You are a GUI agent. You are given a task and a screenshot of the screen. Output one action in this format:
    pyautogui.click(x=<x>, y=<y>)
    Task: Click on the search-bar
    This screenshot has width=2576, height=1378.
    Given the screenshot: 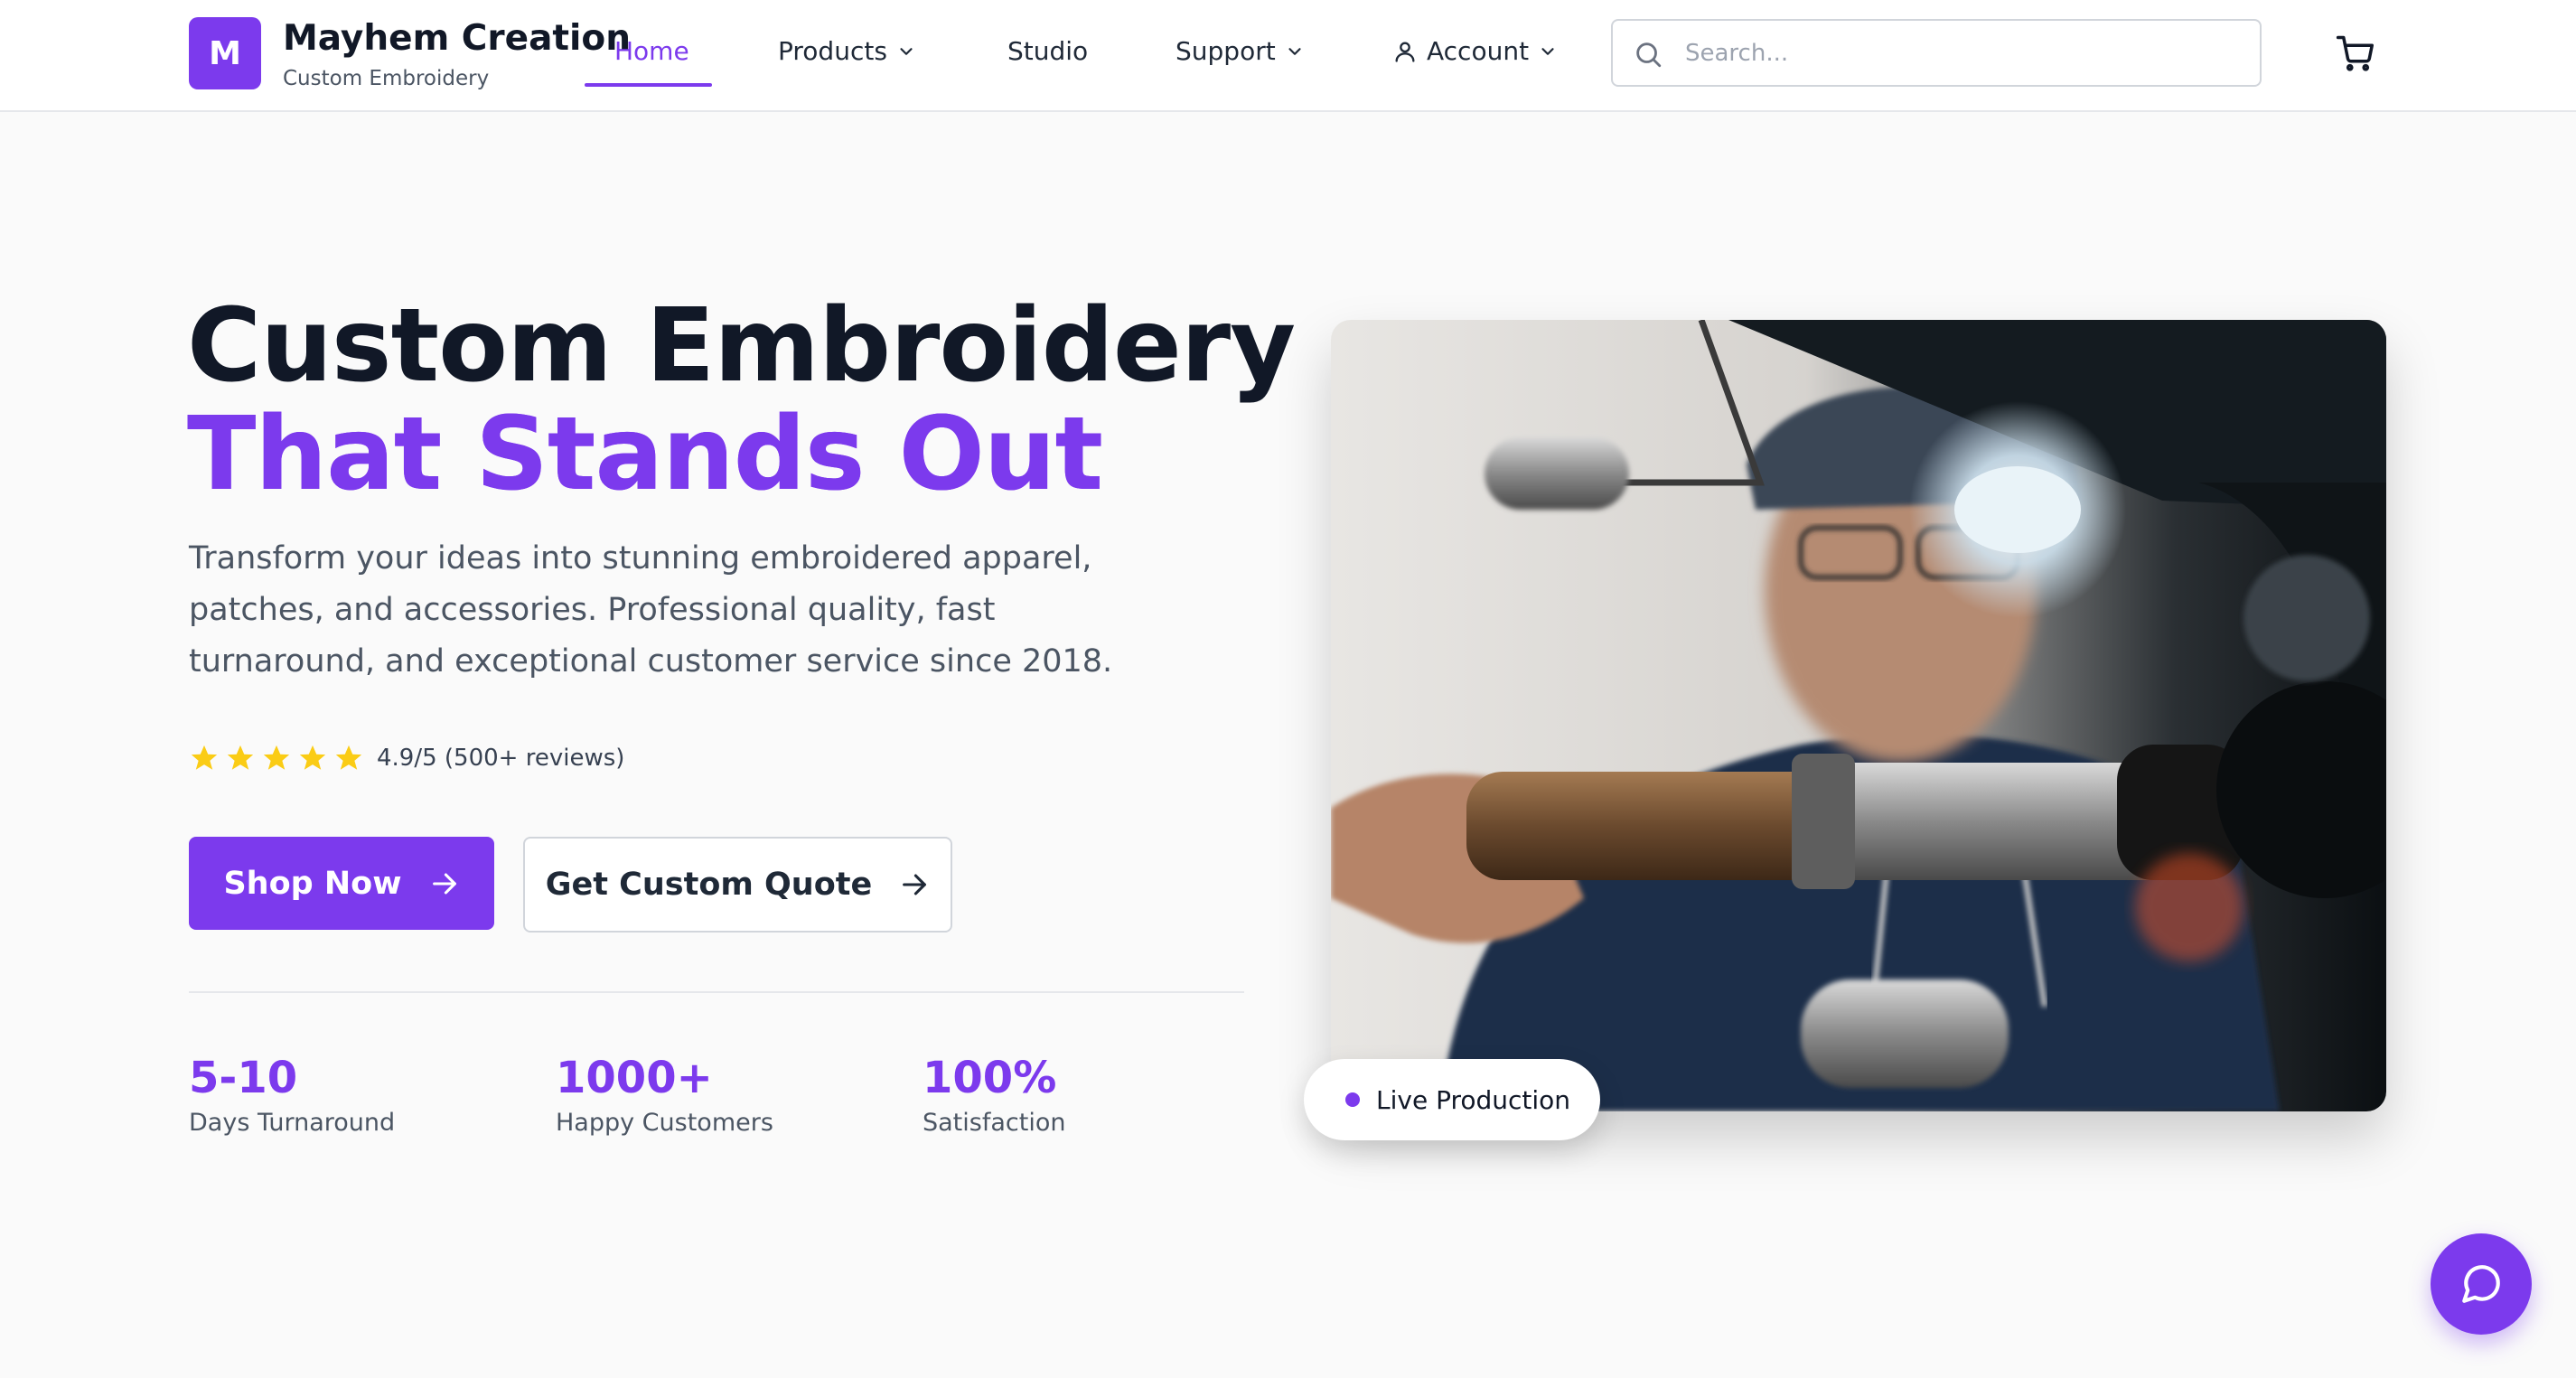 What is the action you would take?
    pyautogui.click(x=1936, y=53)
    